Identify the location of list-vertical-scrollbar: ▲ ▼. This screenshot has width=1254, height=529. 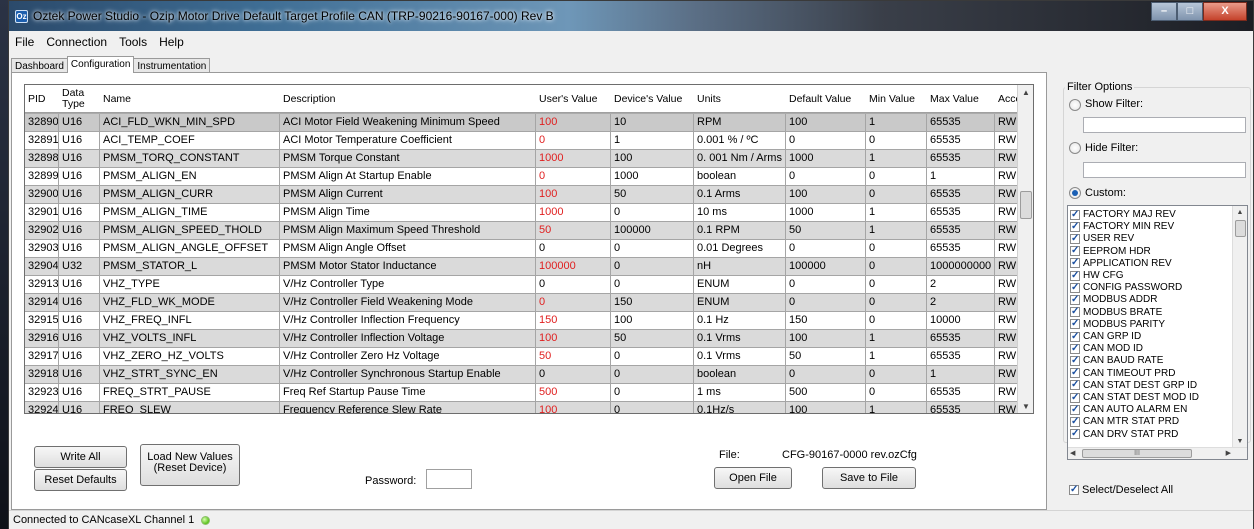
(1239, 327).